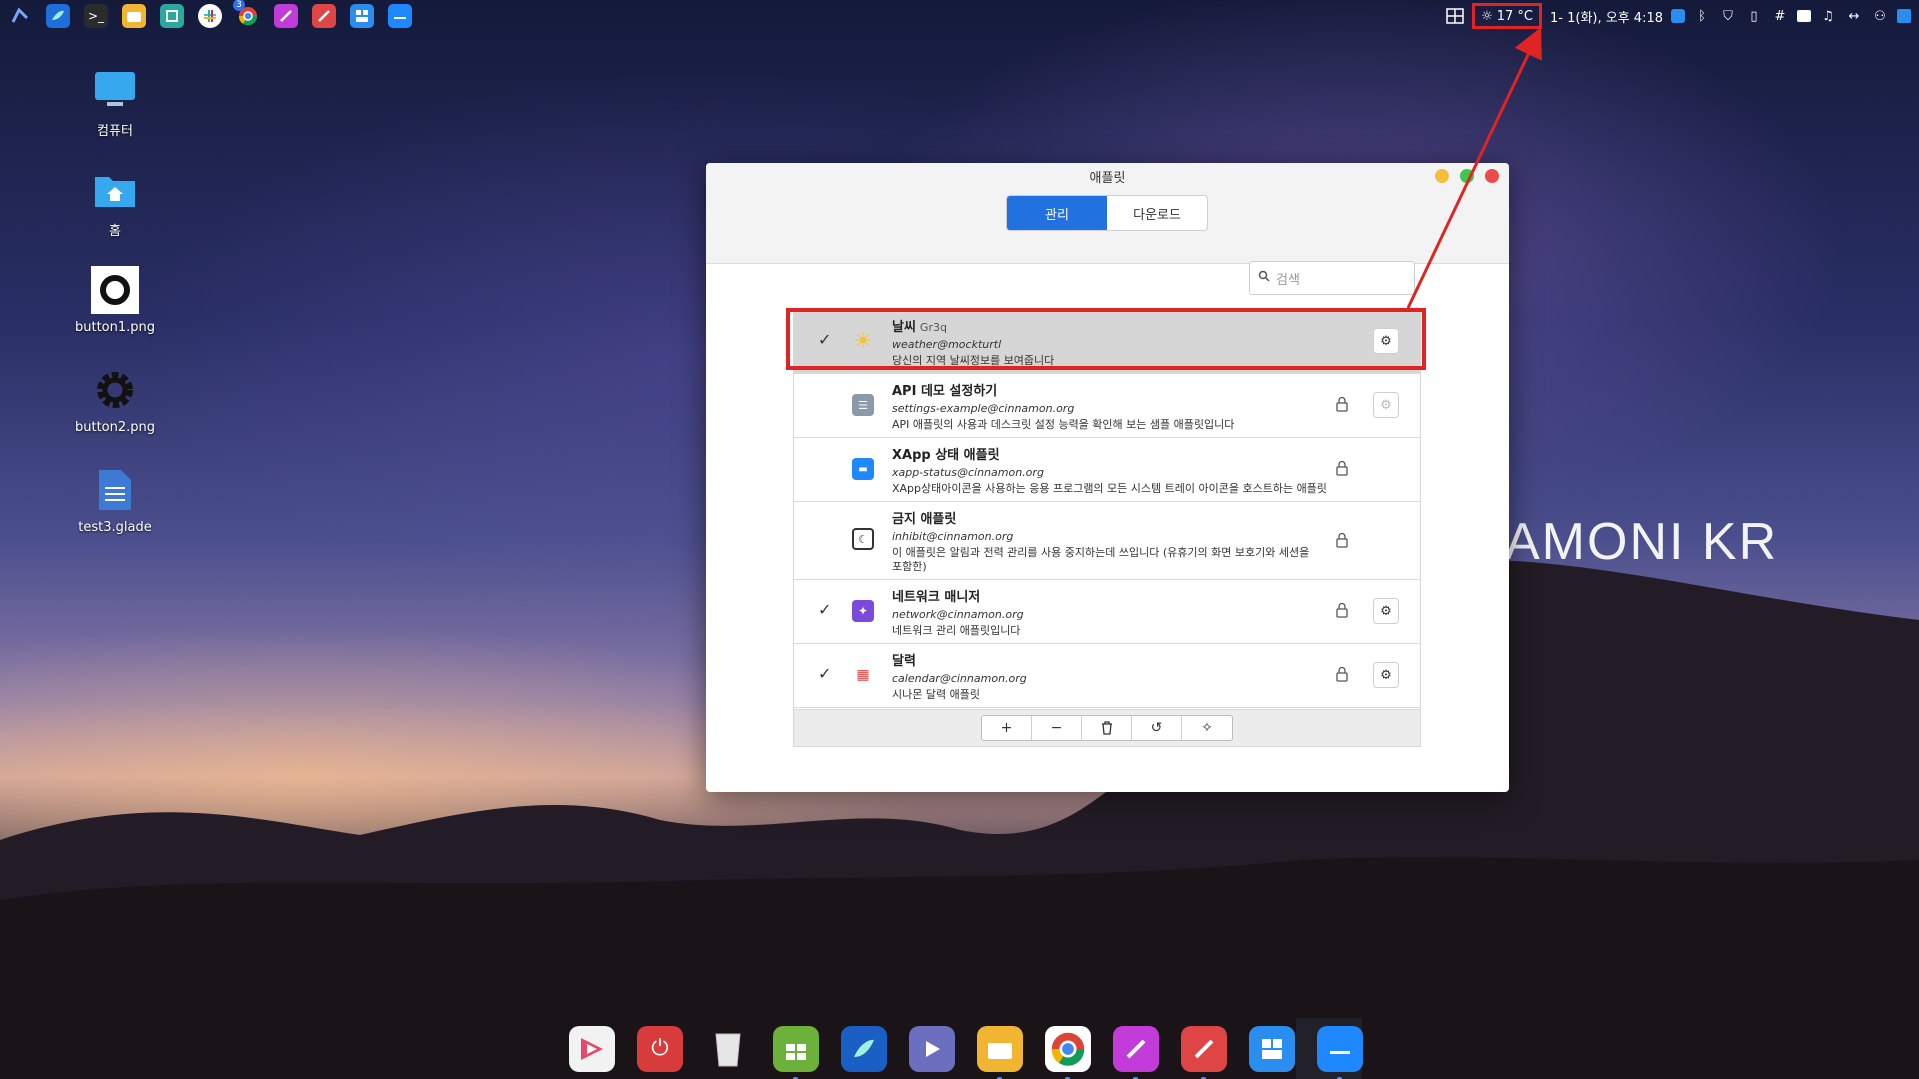  I want to click on slack-tray-icon: #, so click(1780, 16).